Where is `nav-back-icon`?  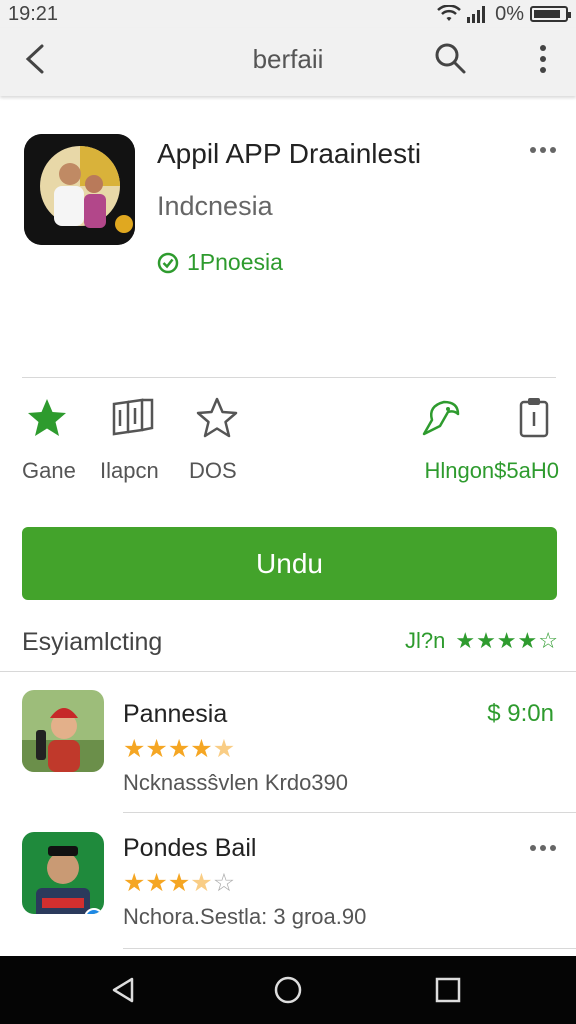
nav-back-icon is located at coordinates (124, 990).